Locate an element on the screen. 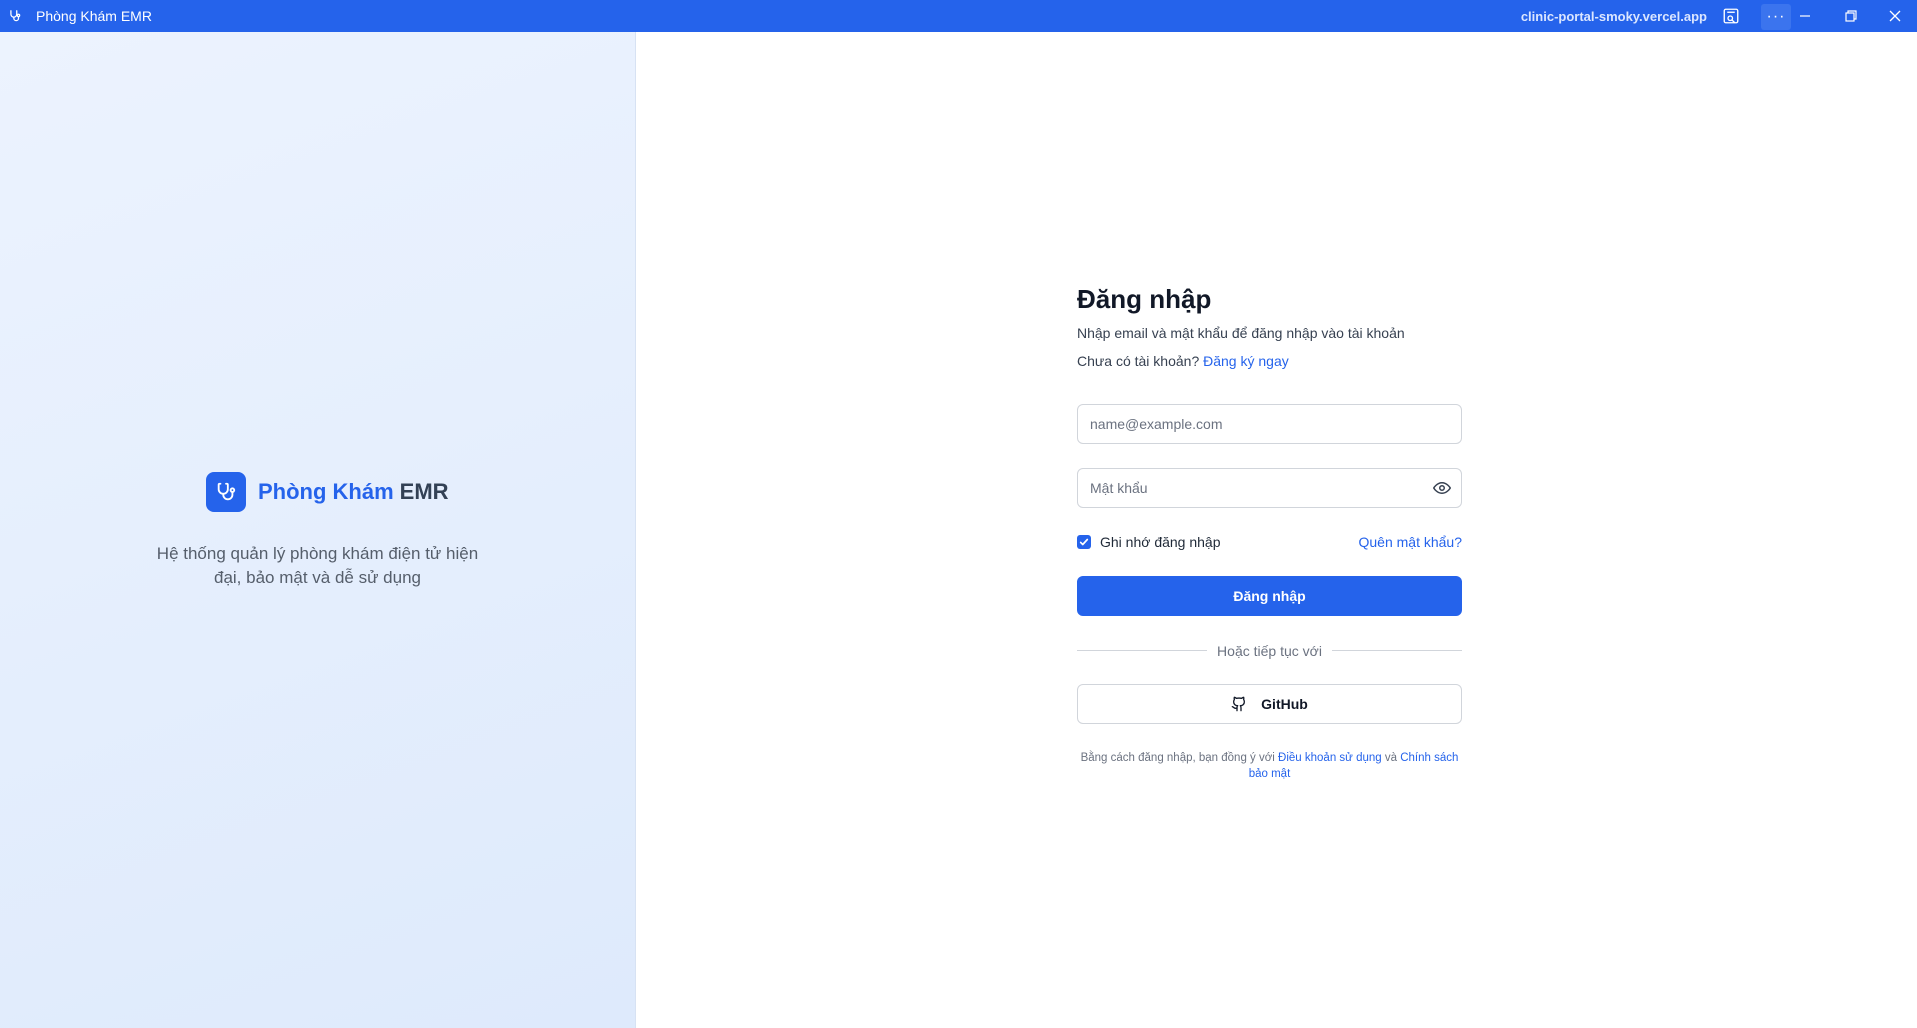  forgot-password-link: Quên mật khẩu? is located at coordinates (1410, 542).